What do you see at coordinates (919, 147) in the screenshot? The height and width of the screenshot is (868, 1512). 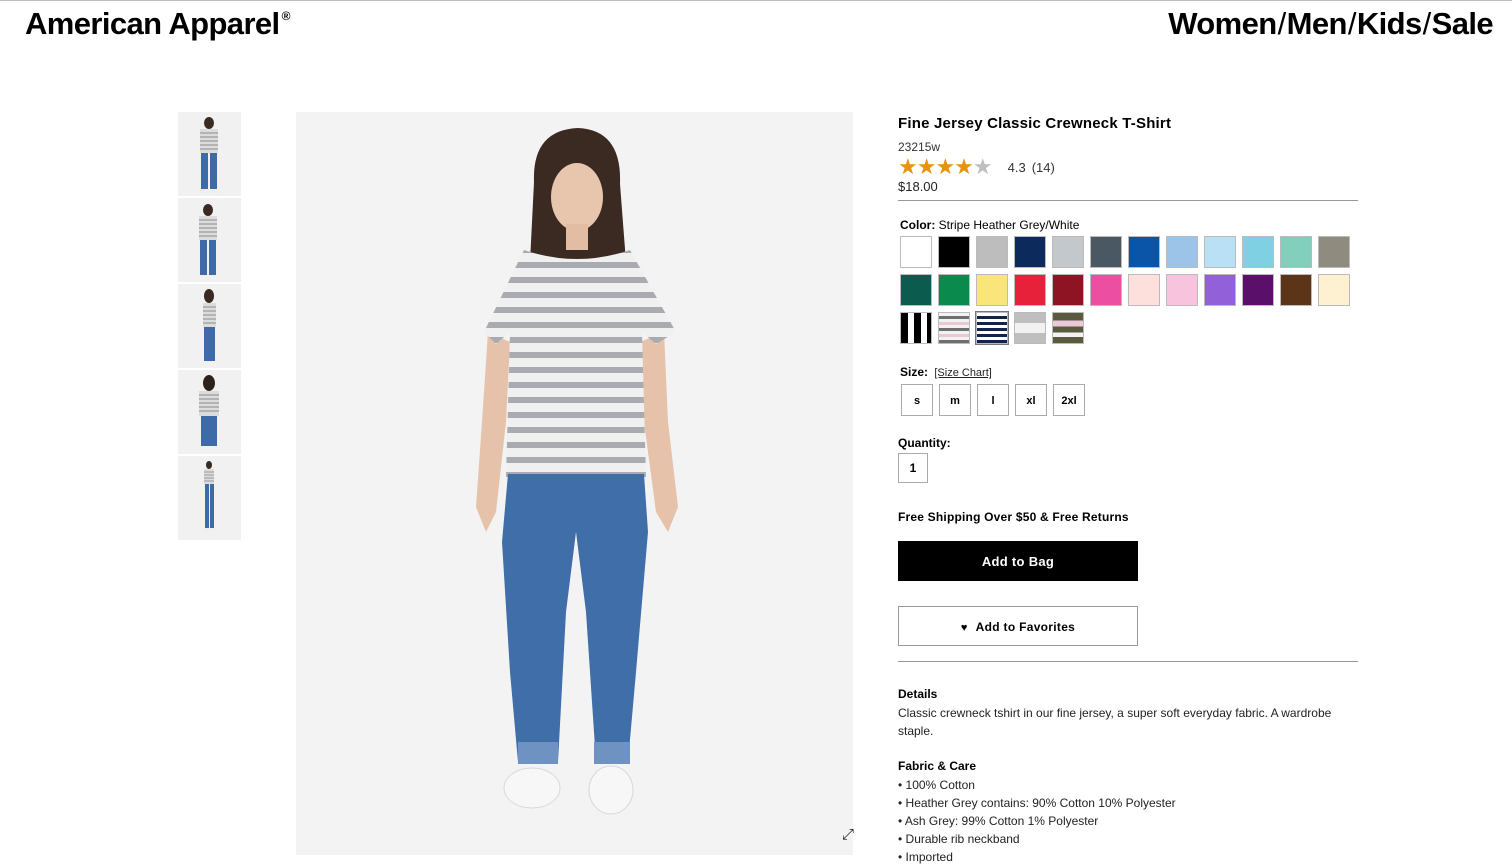 I see `product-sku: 23215w` at bounding box center [919, 147].